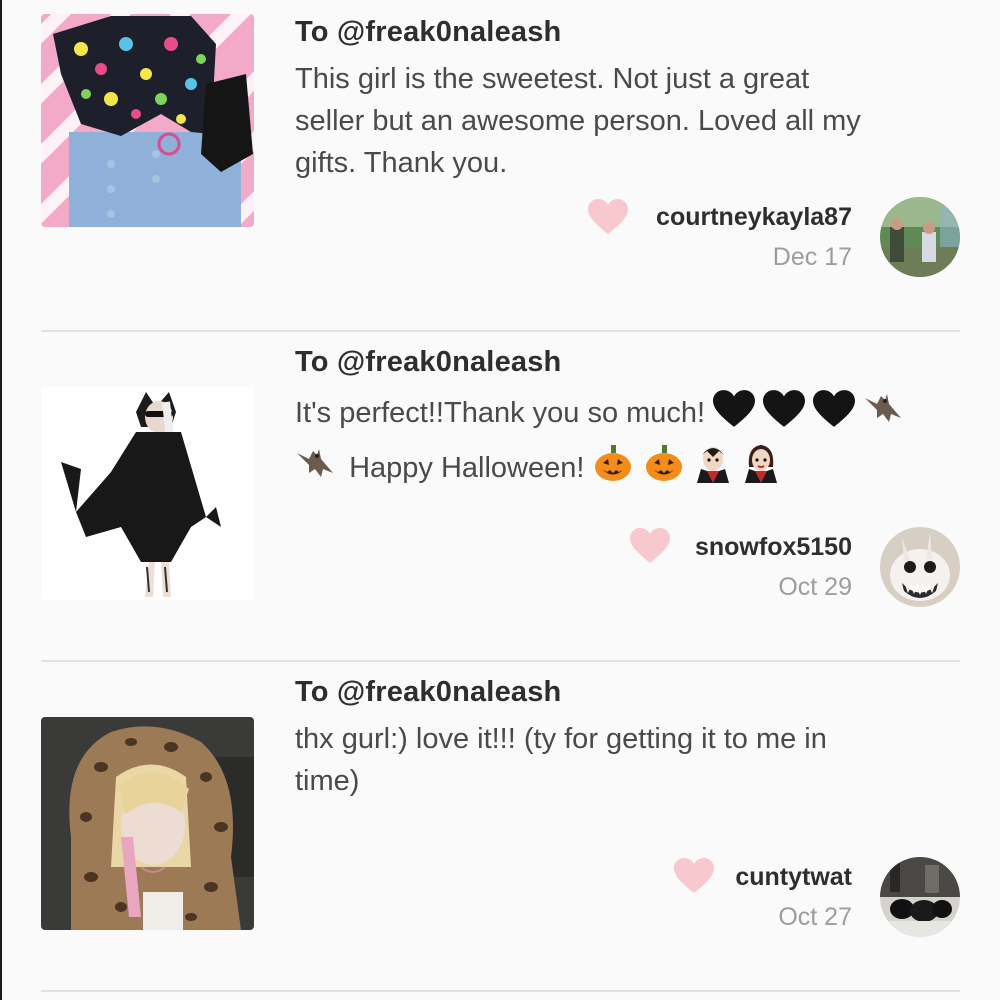  I want to click on outfit-photo-image, so click(147, 120).